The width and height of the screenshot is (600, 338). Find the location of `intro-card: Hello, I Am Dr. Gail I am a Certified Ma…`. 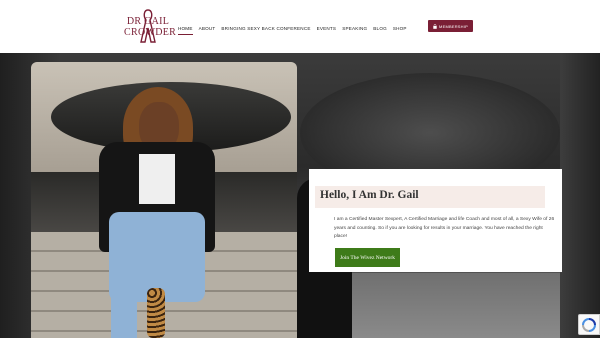

intro-card: Hello, I Am Dr. Gail I am a Certified Ma… is located at coordinates (435, 220).